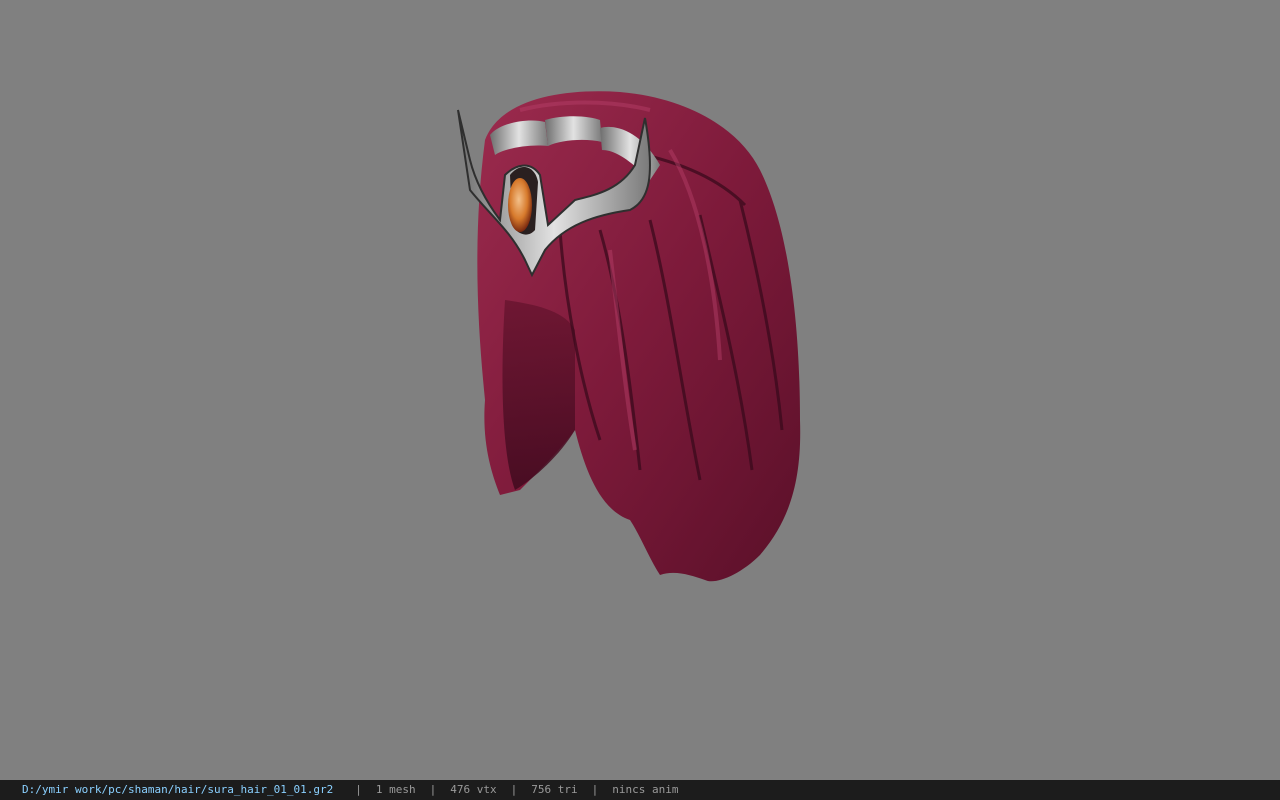 The image size is (1280, 800). I want to click on animation-status: nincs anim, so click(645, 789).